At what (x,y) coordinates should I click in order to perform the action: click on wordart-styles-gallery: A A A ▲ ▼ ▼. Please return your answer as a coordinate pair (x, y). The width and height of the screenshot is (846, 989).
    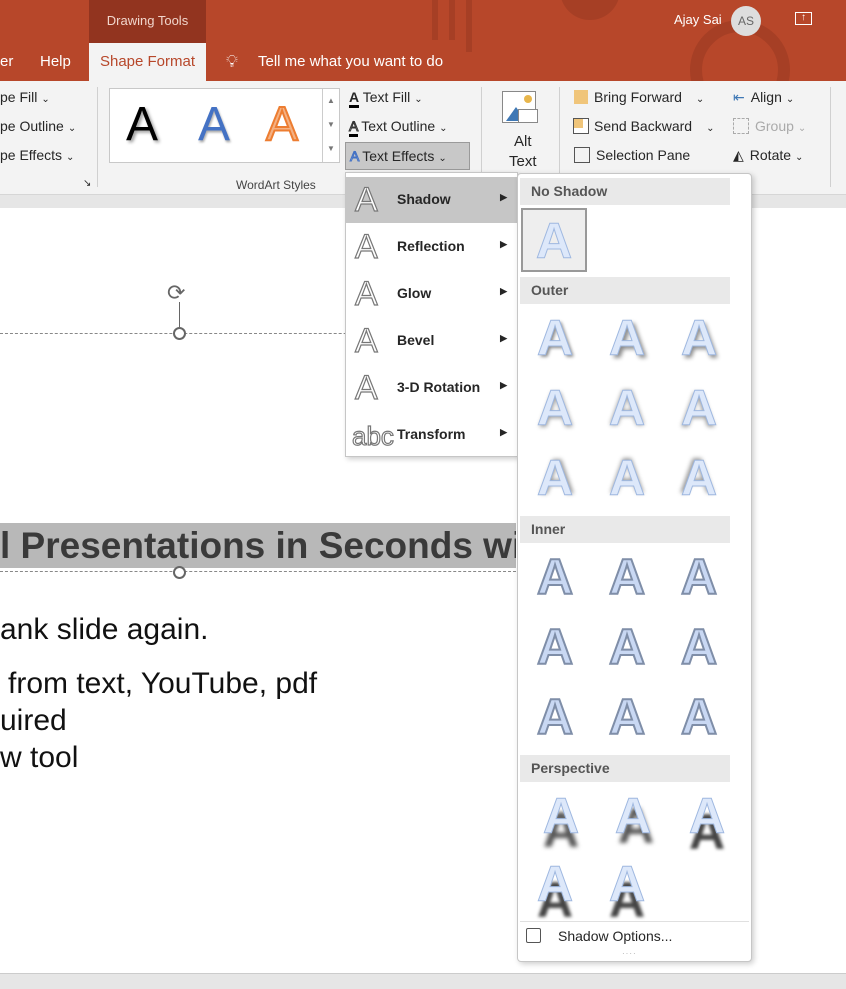
    Looking at the image, I should click on (224, 125).